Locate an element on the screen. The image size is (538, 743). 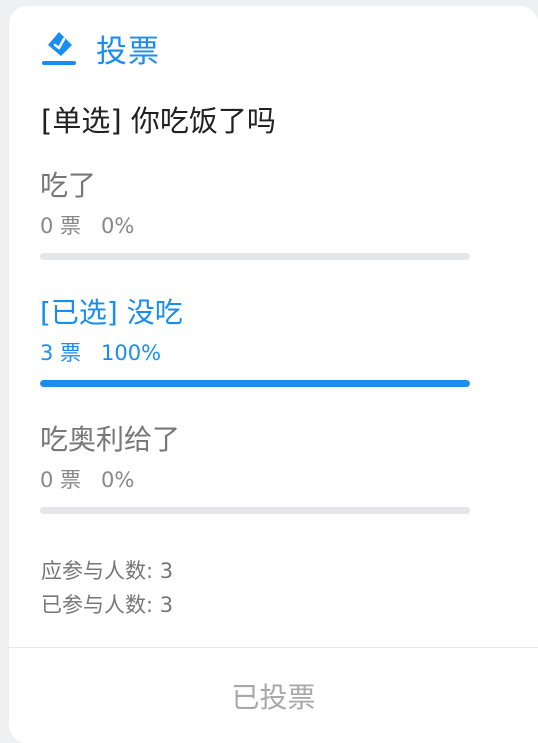
voted-status-button: 已投票 is located at coordinates (273, 695).